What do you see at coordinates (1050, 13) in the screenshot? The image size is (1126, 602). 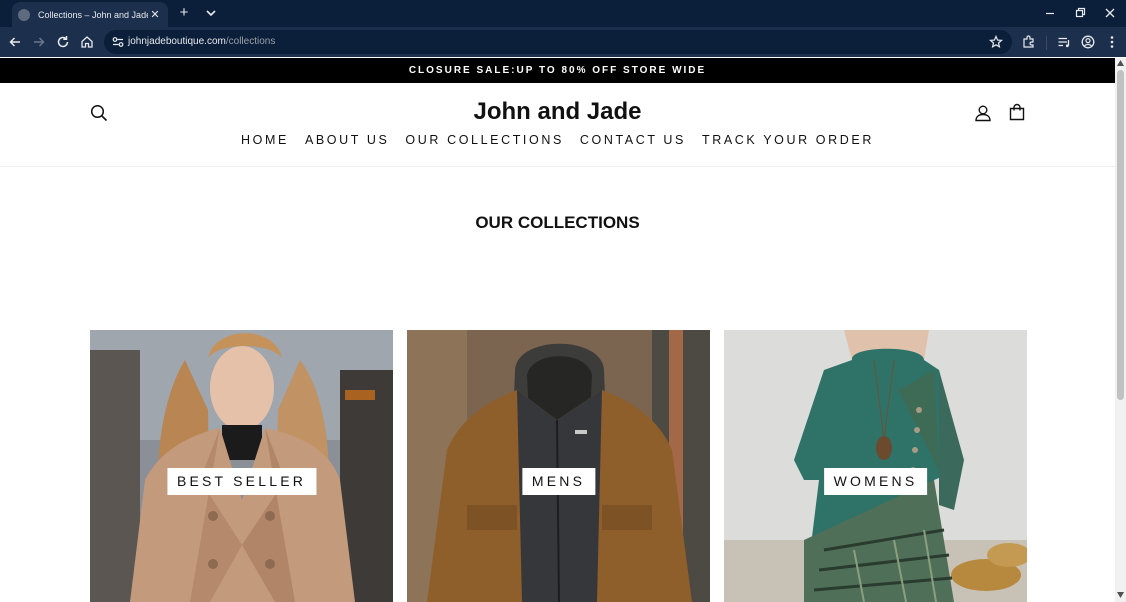 I see `minimize-icon` at bounding box center [1050, 13].